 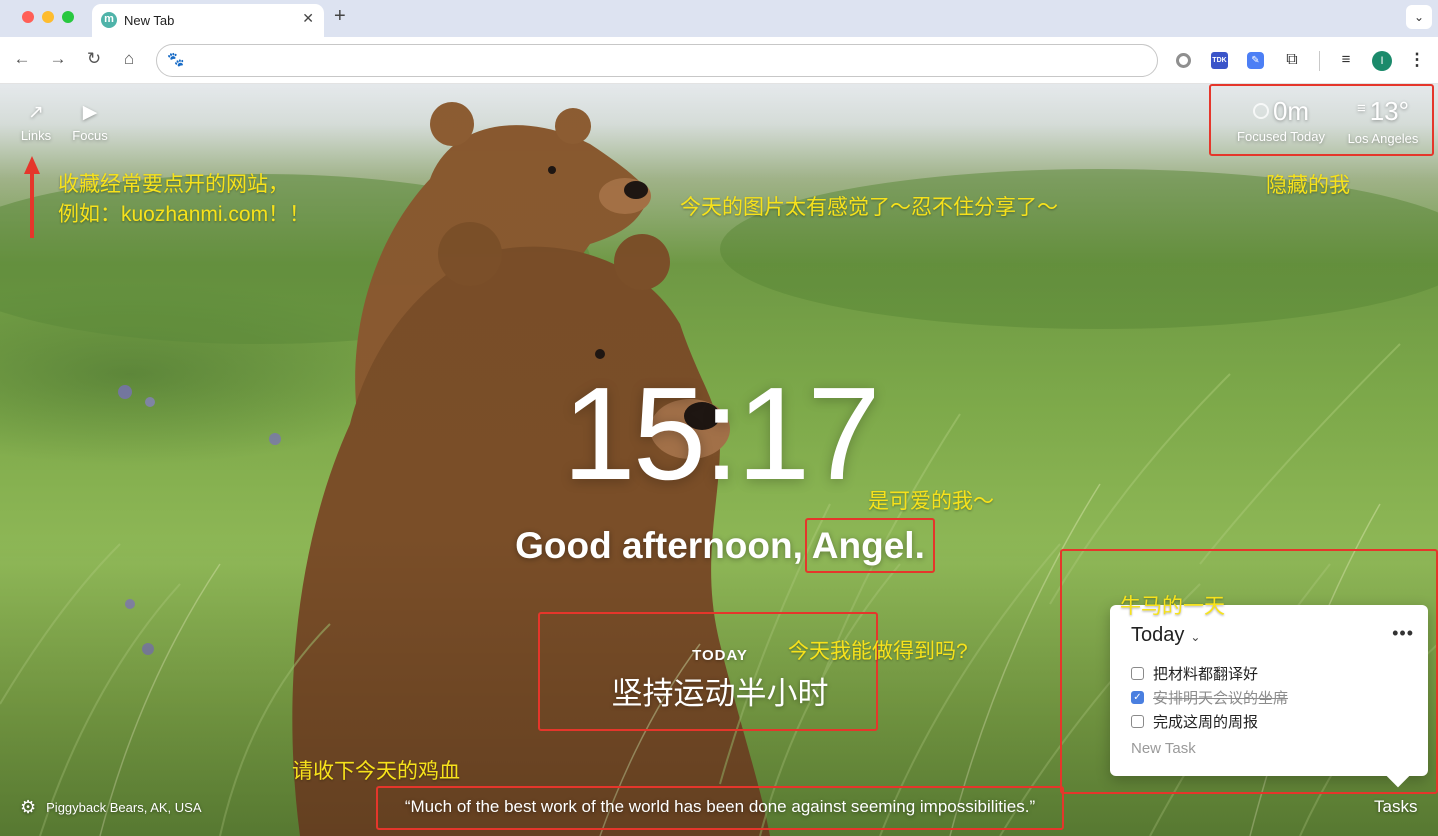 I want to click on annotation-quote-note: 请收下今天的鸡血, so click(x=376, y=771).